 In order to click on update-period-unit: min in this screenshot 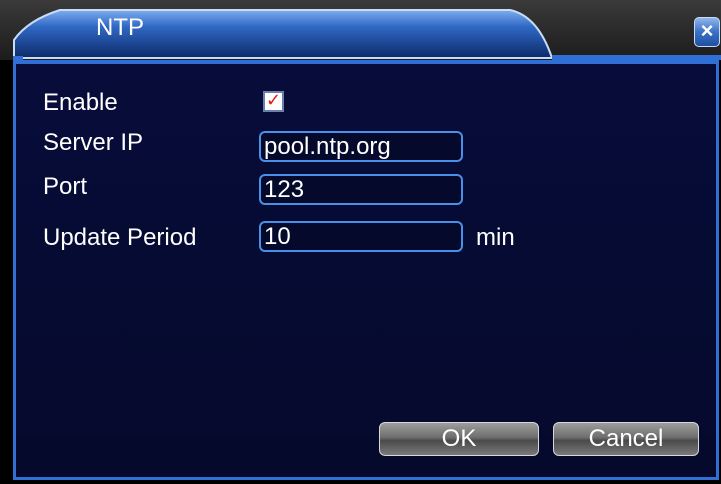, I will do `click(495, 237)`.